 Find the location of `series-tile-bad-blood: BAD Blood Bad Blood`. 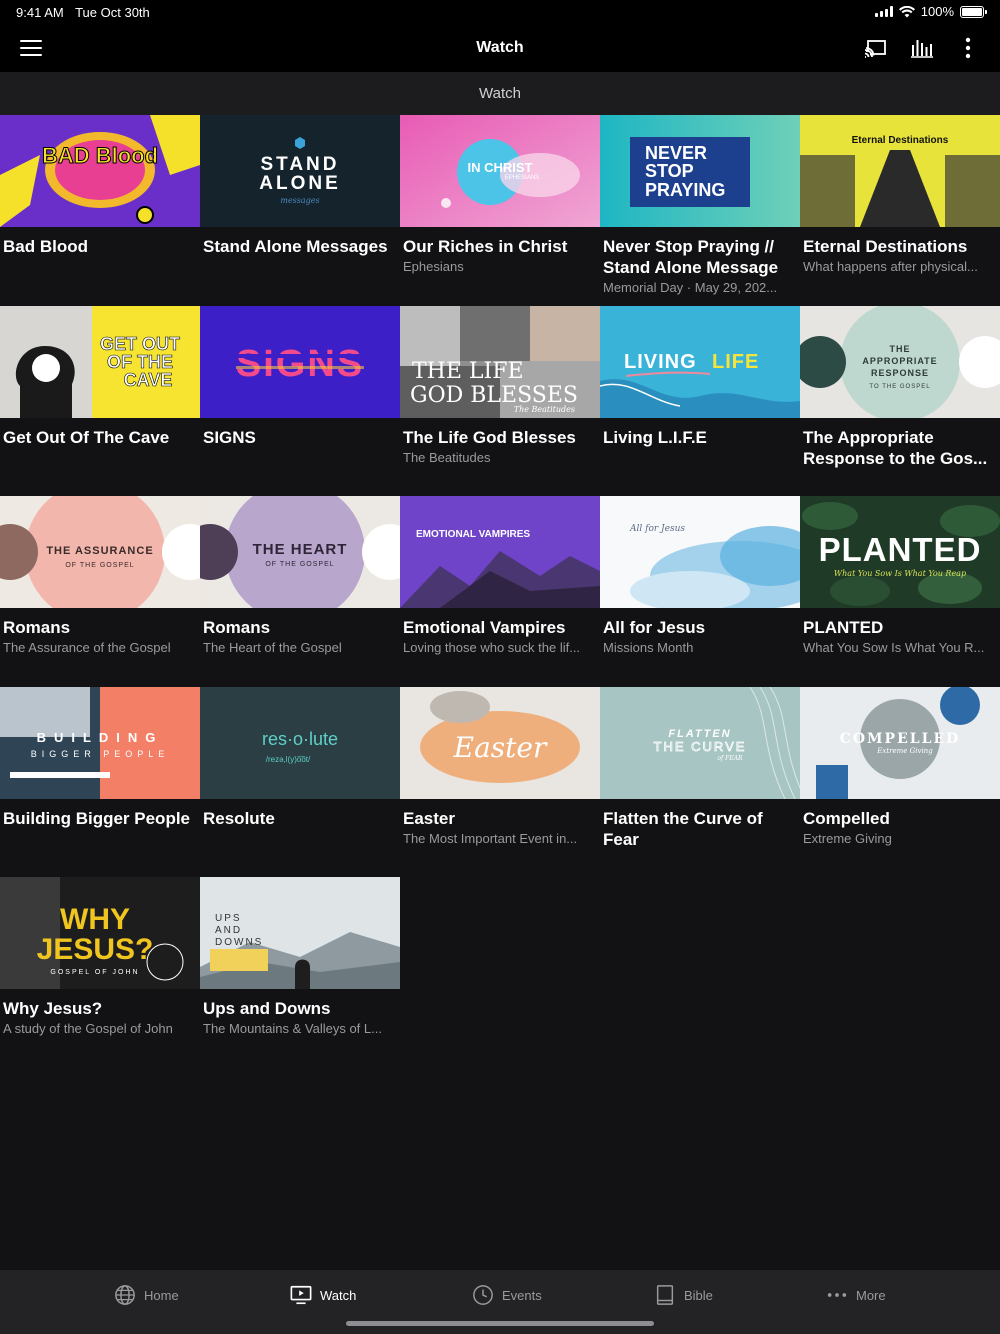

series-tile-bad-blood: BAD Blood Bad Blood is located at coordinates (100, 210).